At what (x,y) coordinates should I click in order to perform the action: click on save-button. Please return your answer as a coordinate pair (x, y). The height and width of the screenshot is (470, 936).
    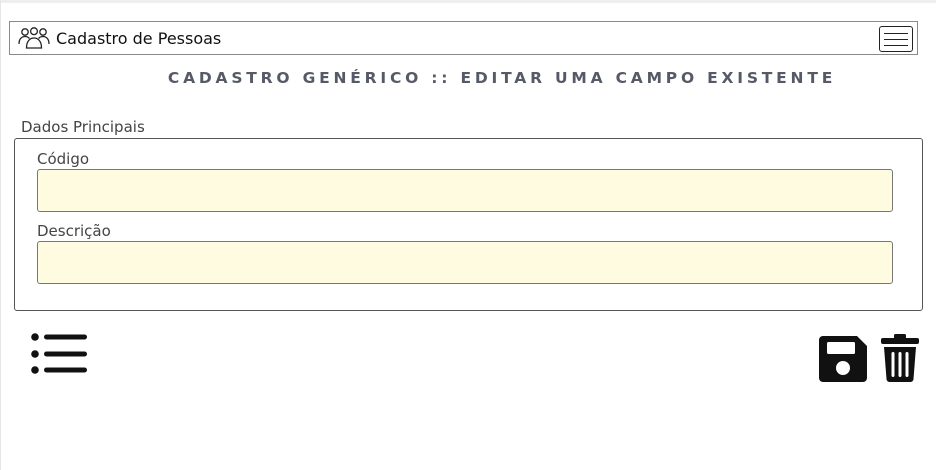
    Looking at the image, I should click on (843, 359).